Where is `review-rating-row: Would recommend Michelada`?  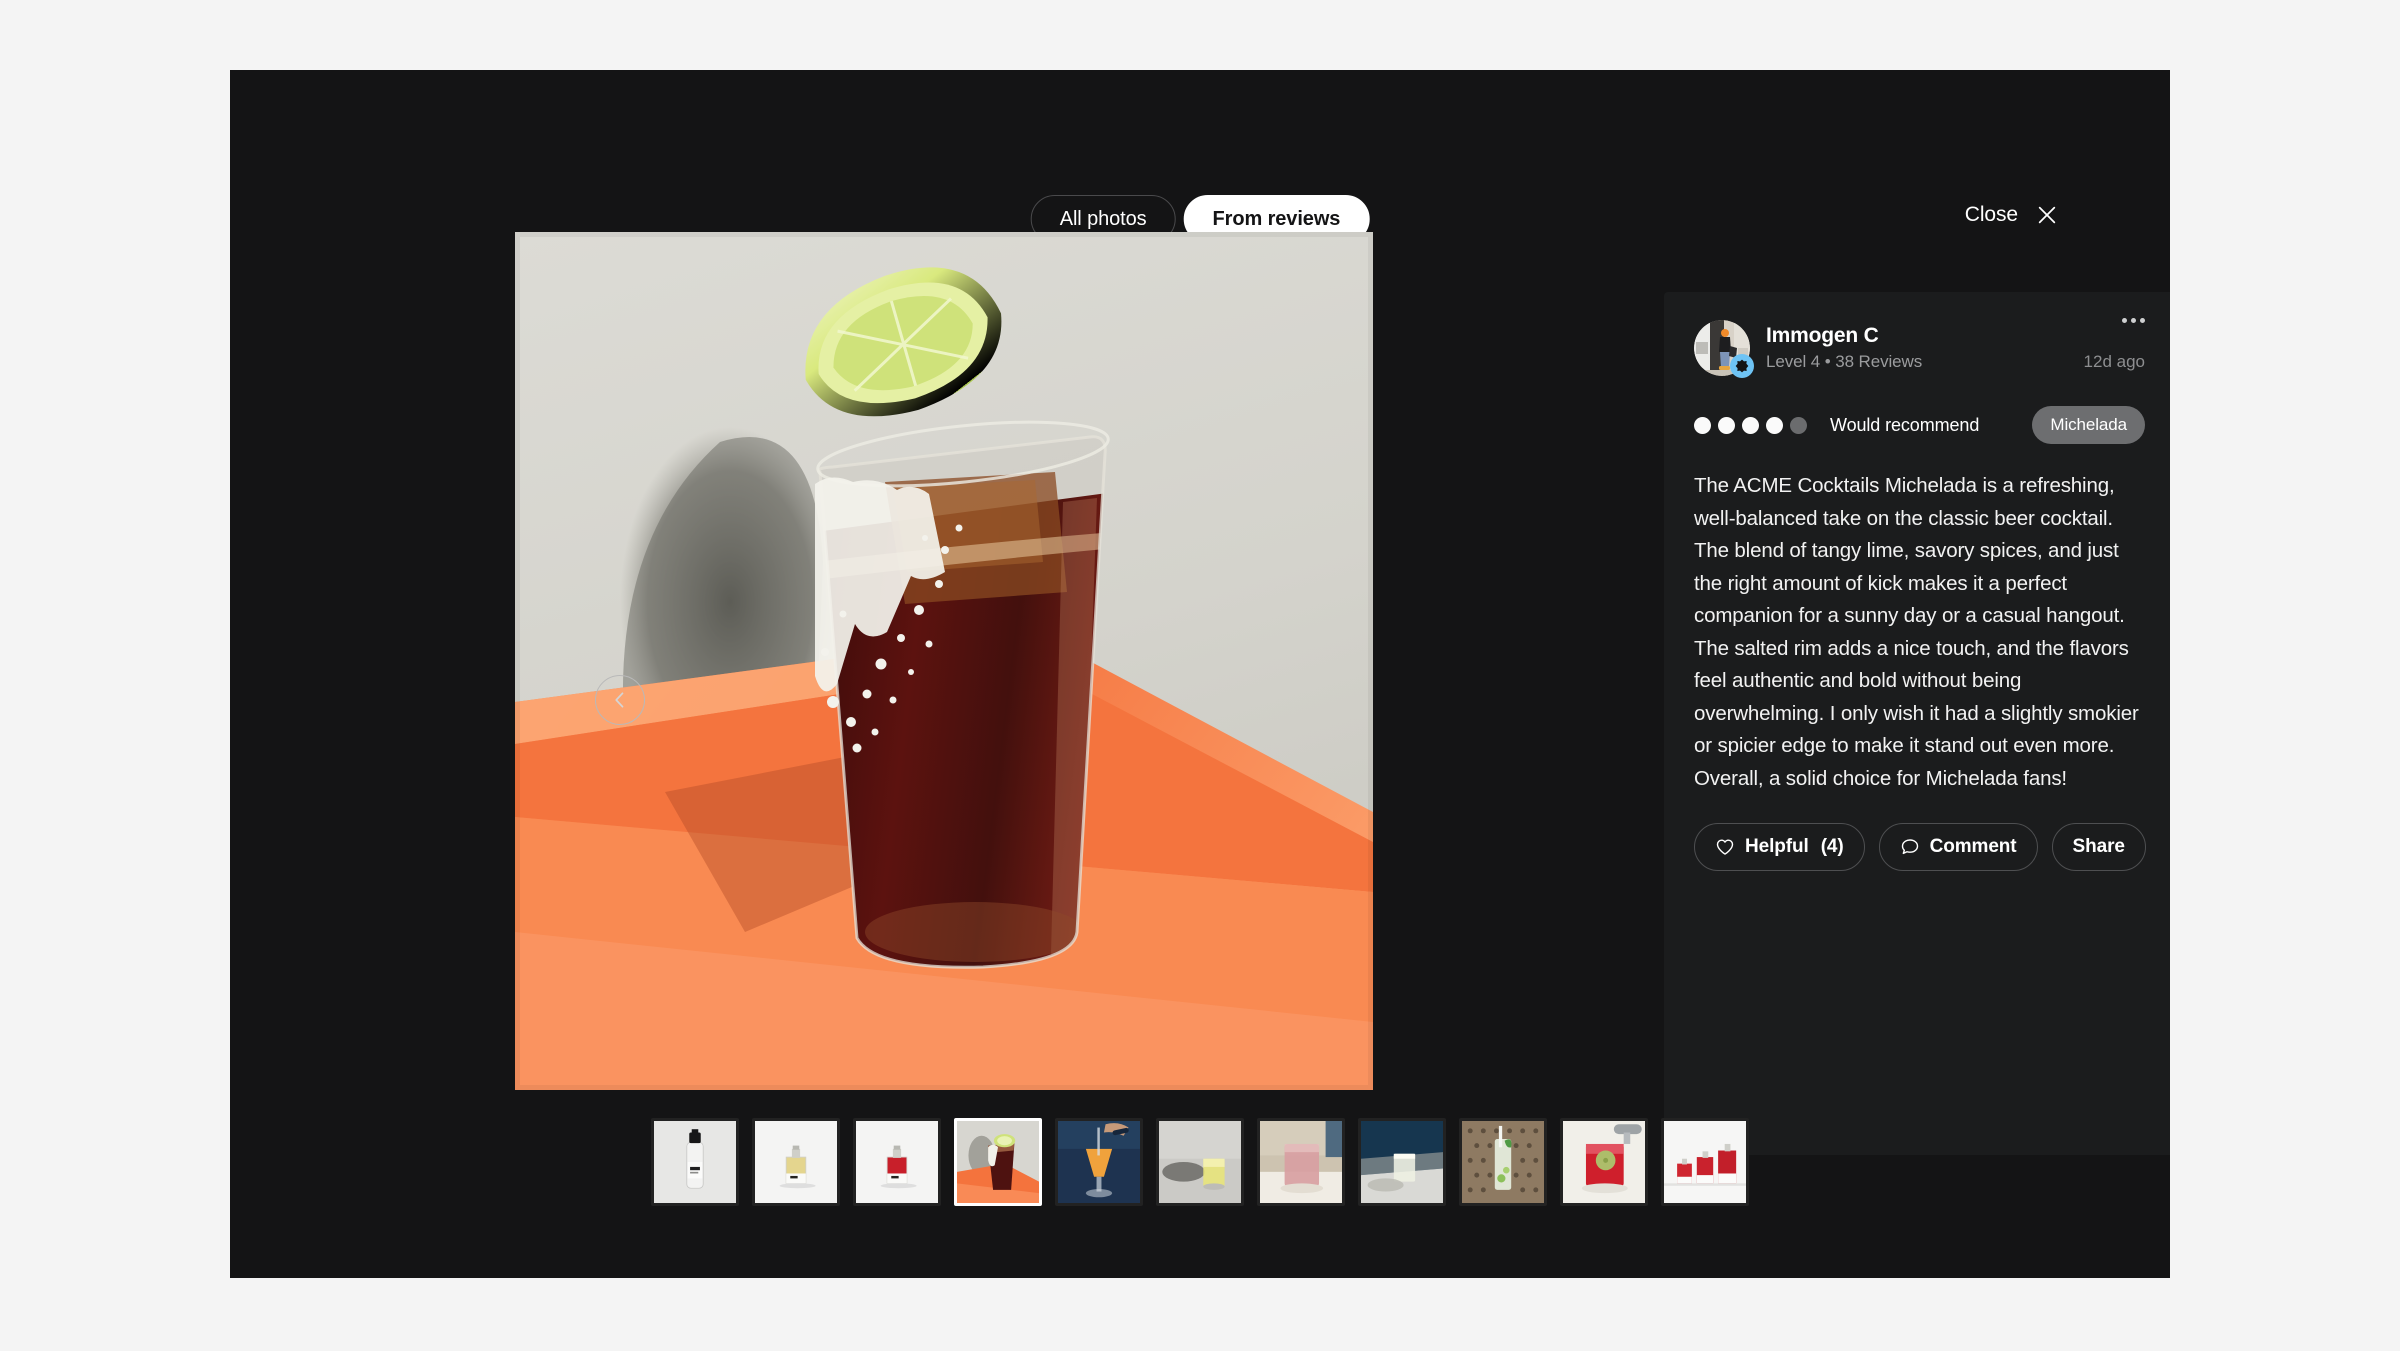
review-rating-row: Would recommend Michelada is located at coordinates (1919, 425).